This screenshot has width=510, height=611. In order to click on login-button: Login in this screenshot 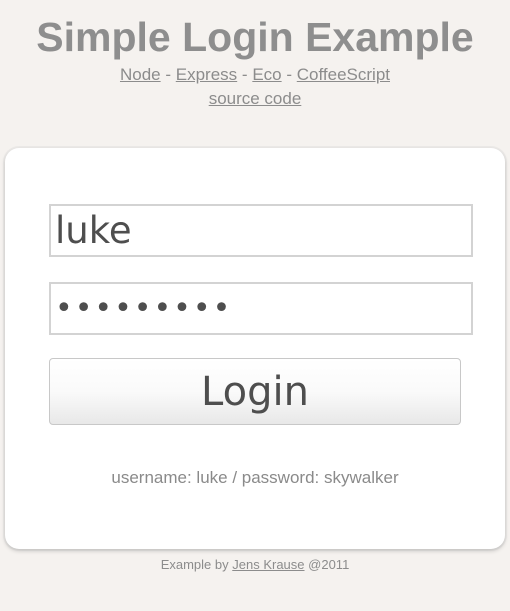, I will do `click(255, 391)`.